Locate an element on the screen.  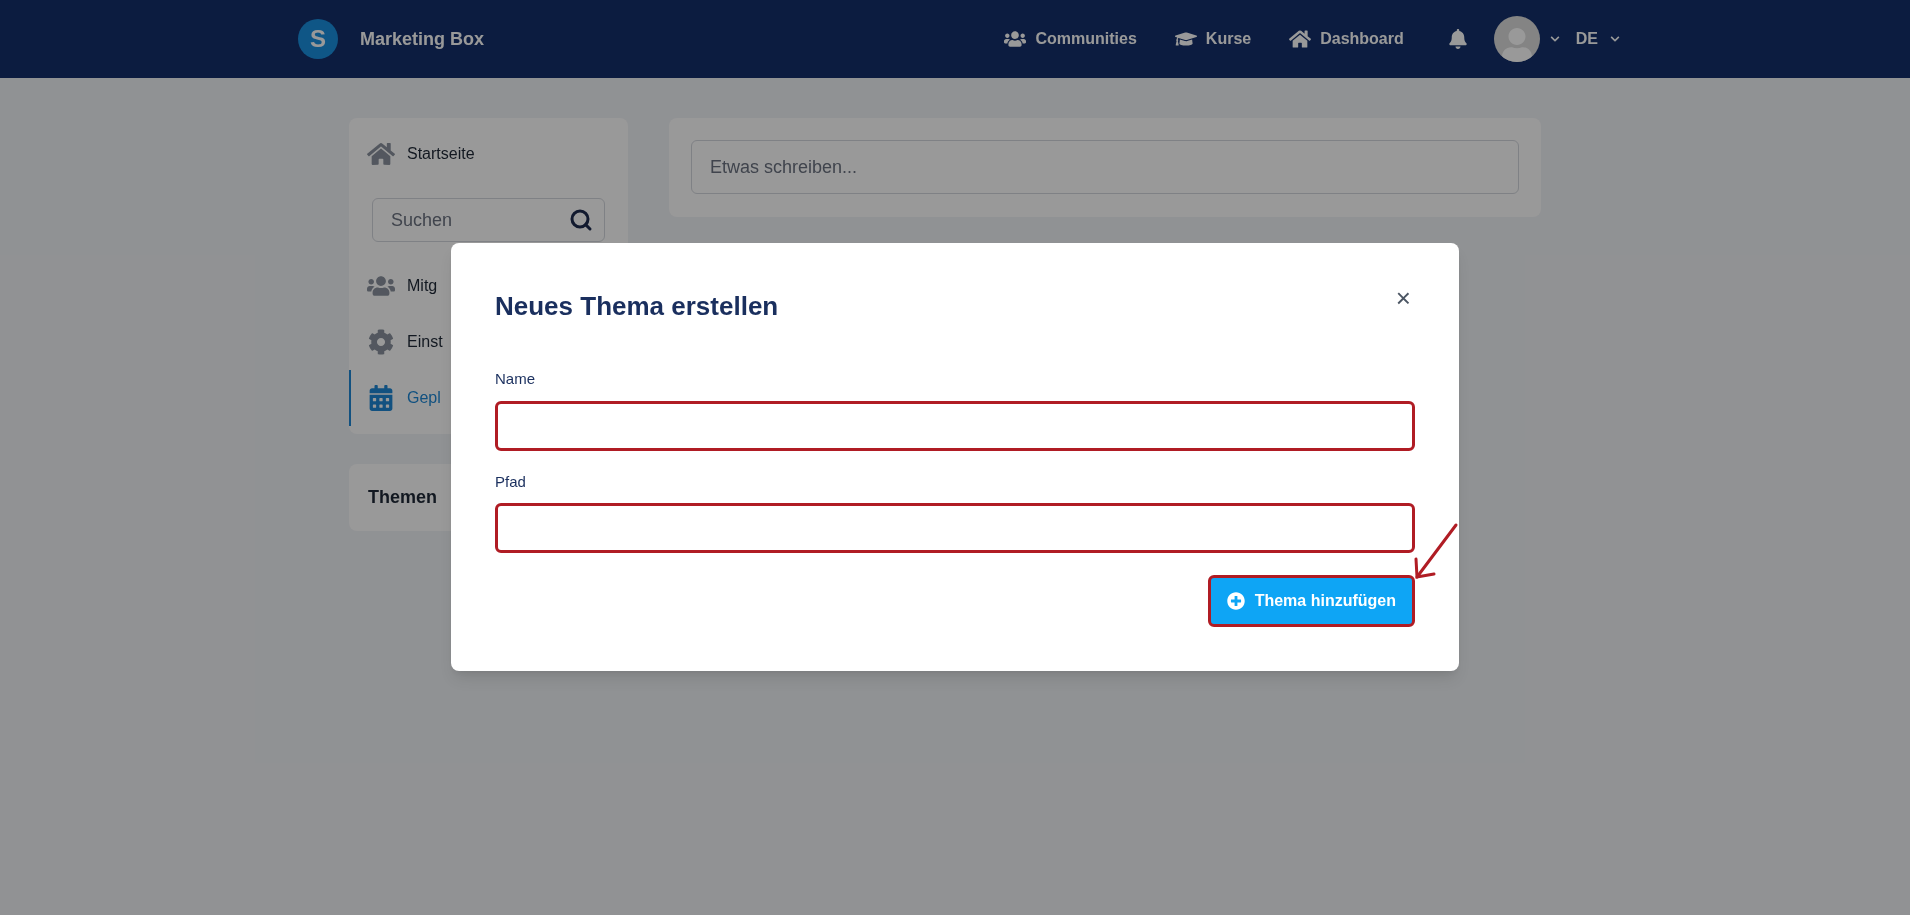
field-label: Pfad is located at coordinates (511, 481).